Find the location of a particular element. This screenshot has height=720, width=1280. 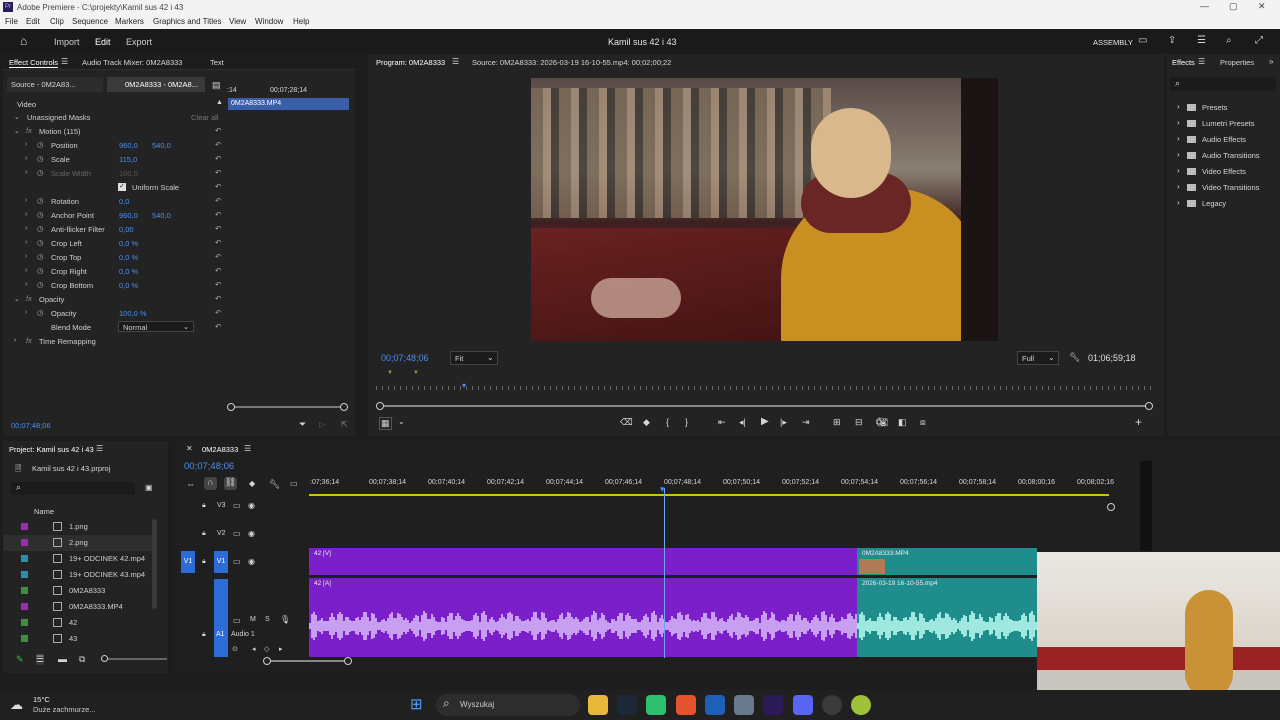

project-item: 42 is located at coordinates (78, 623).